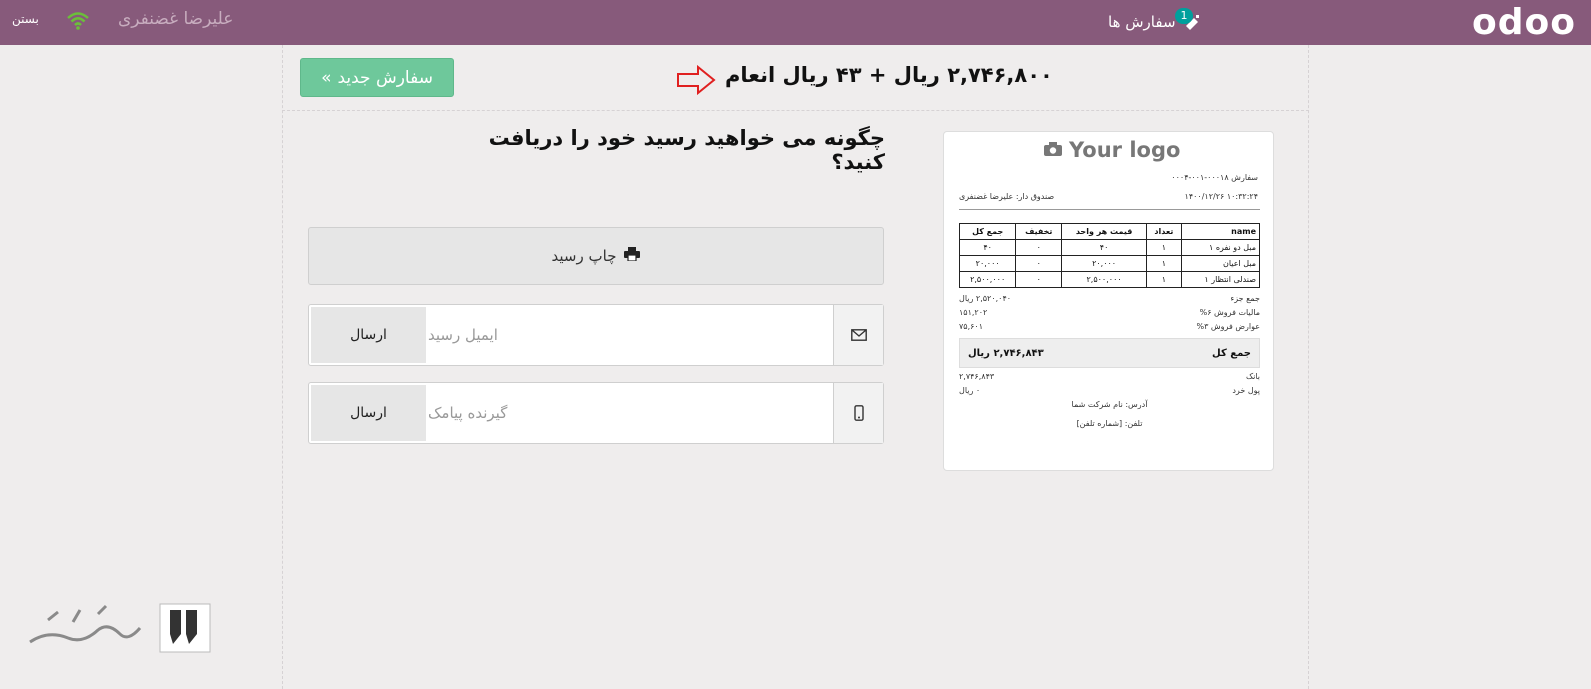 Image resolution: width=1591 pixels, height=689 pixels. Describe the element at coordinates (686, 150) in the screenshot. I see `receipt-question: چگونه می خواهید رسید خود را دریافت کنید؟` at that location.